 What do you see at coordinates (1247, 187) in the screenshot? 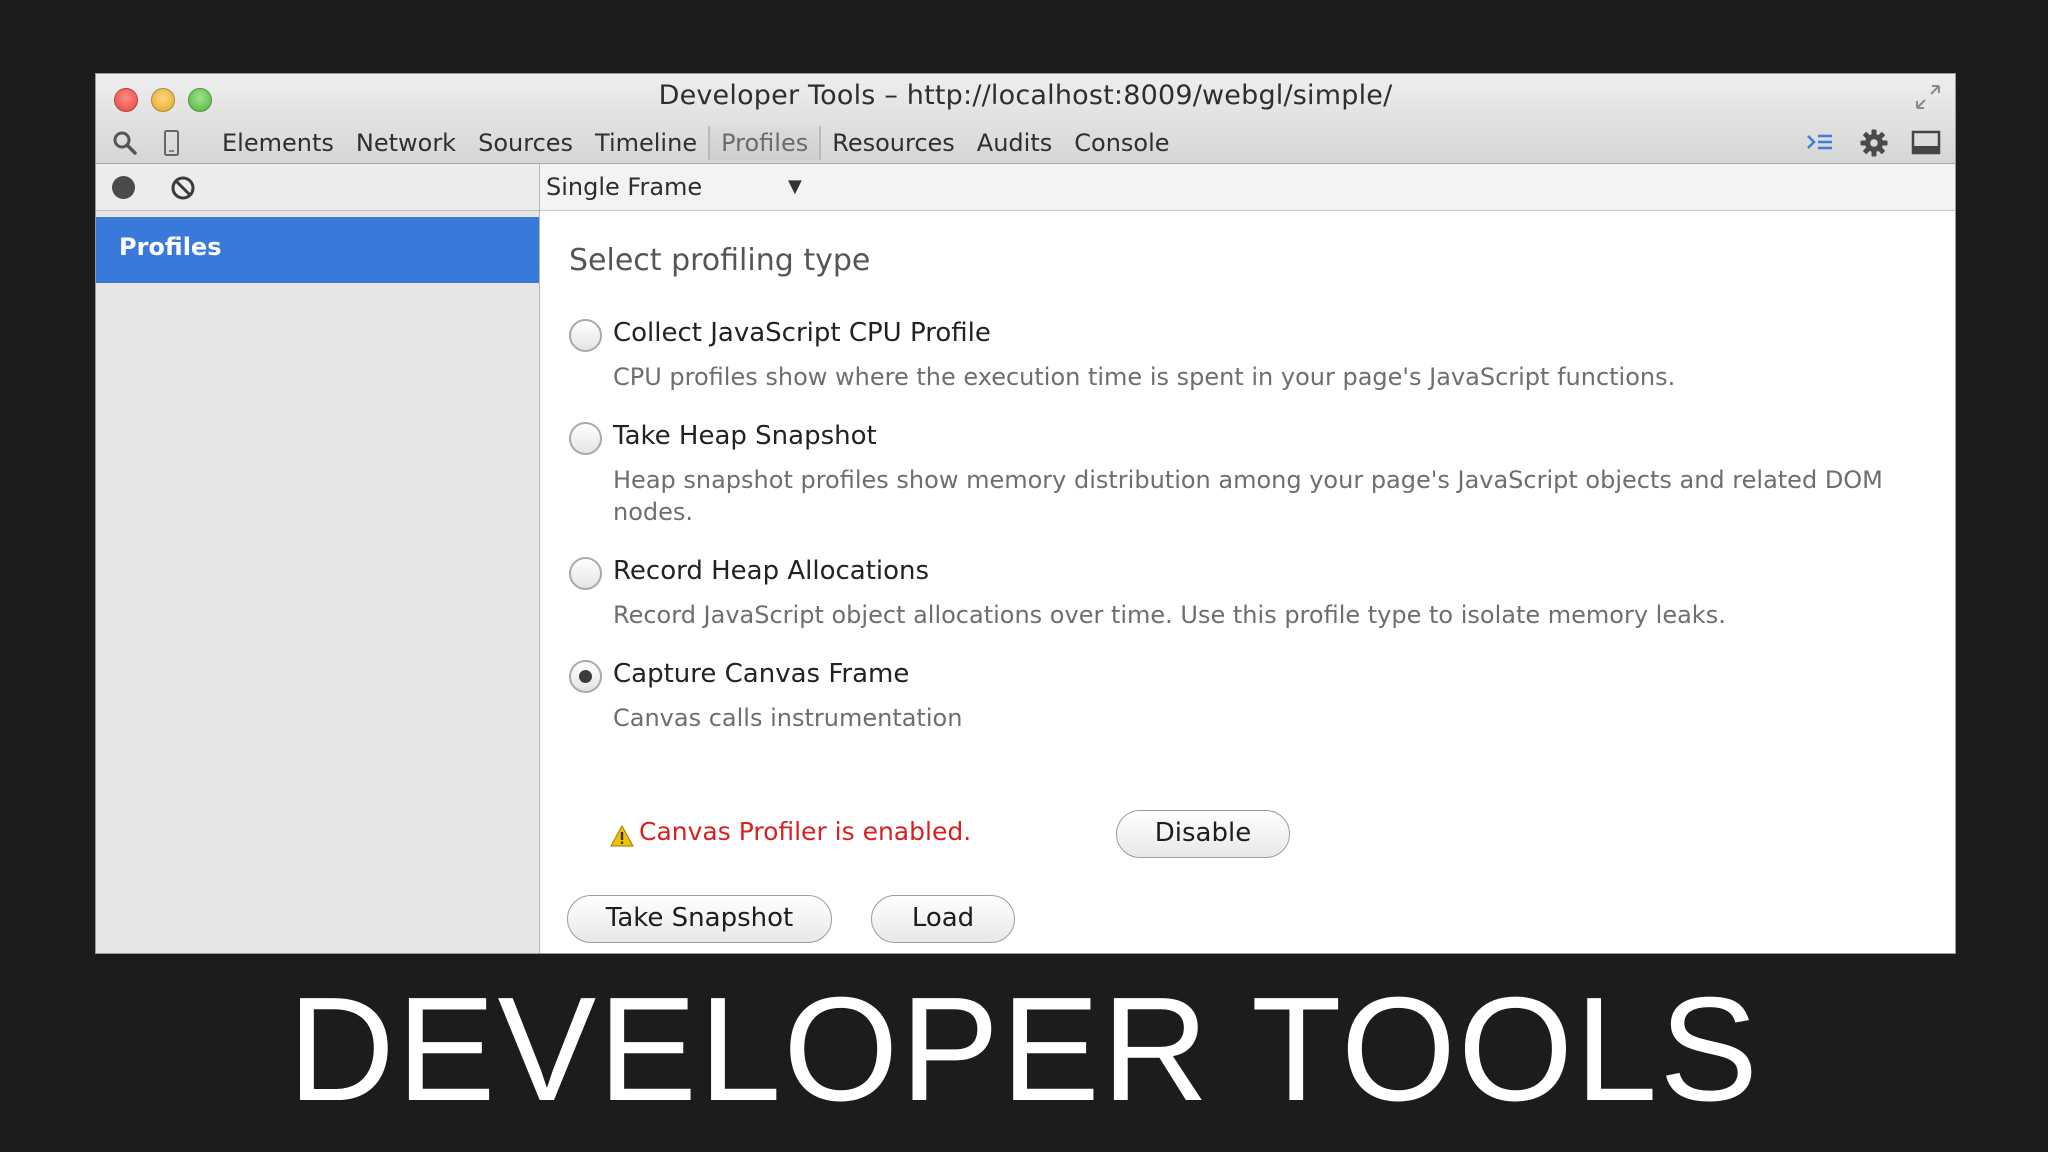
I see `main-toolbar: Single Frame ▼` at bounding box center [1247, 187].